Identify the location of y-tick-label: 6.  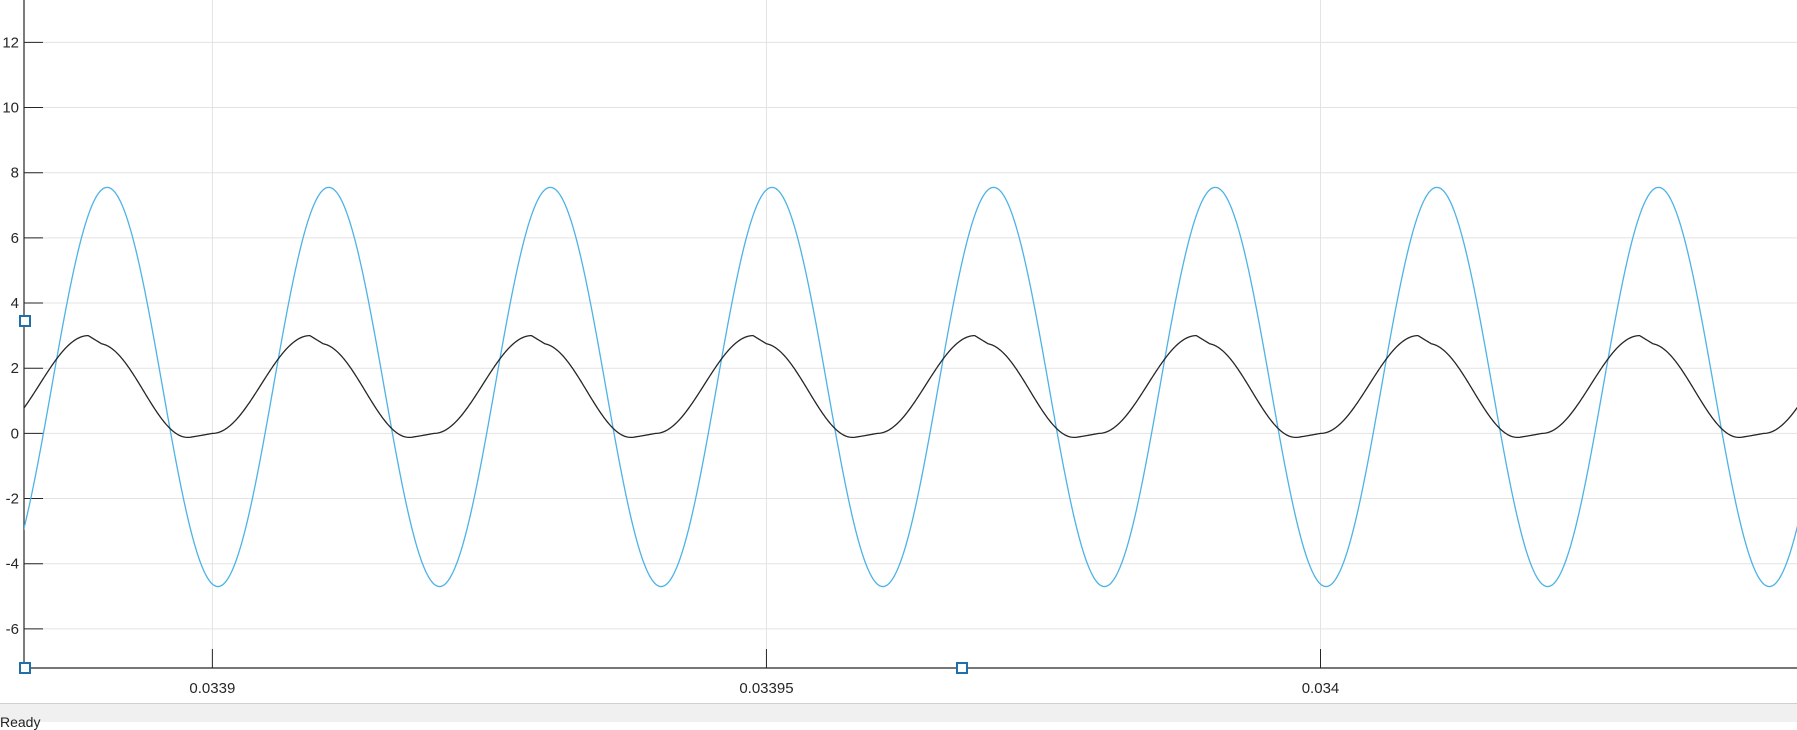
(15, 238).